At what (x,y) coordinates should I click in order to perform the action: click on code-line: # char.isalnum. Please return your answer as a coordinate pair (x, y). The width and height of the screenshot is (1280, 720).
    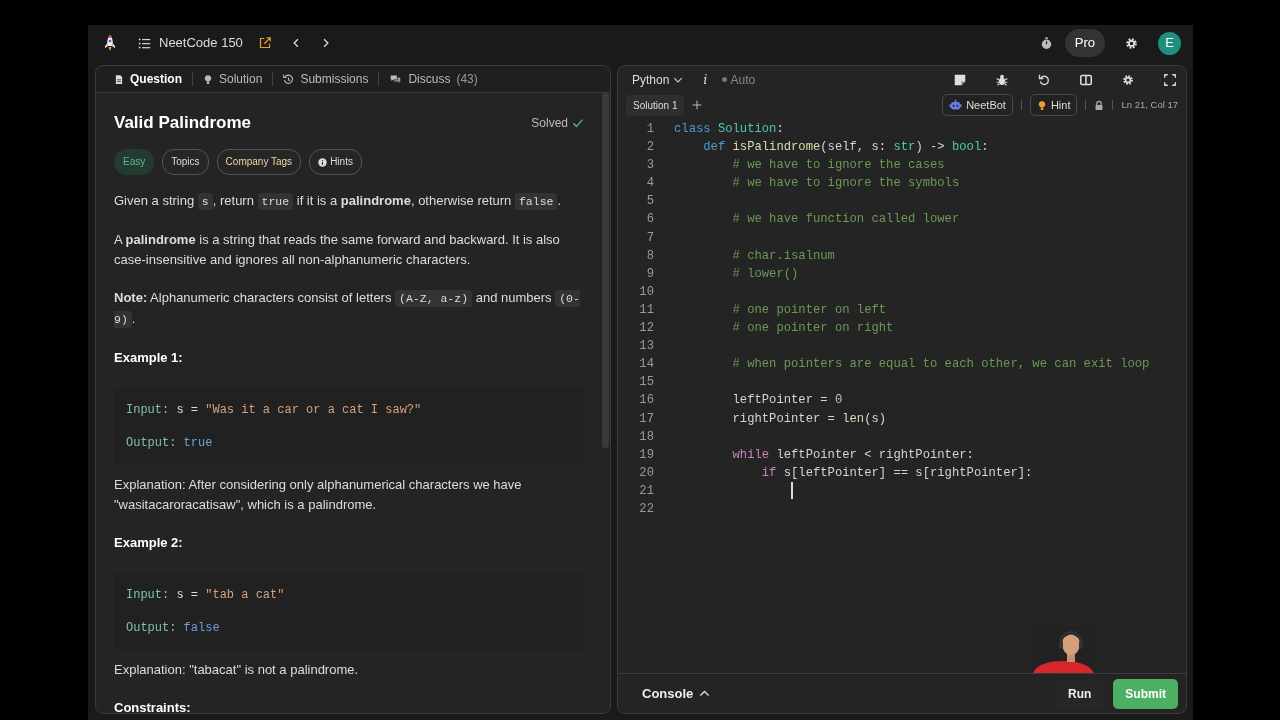
    Looking at the image, I should click on (783, 256).